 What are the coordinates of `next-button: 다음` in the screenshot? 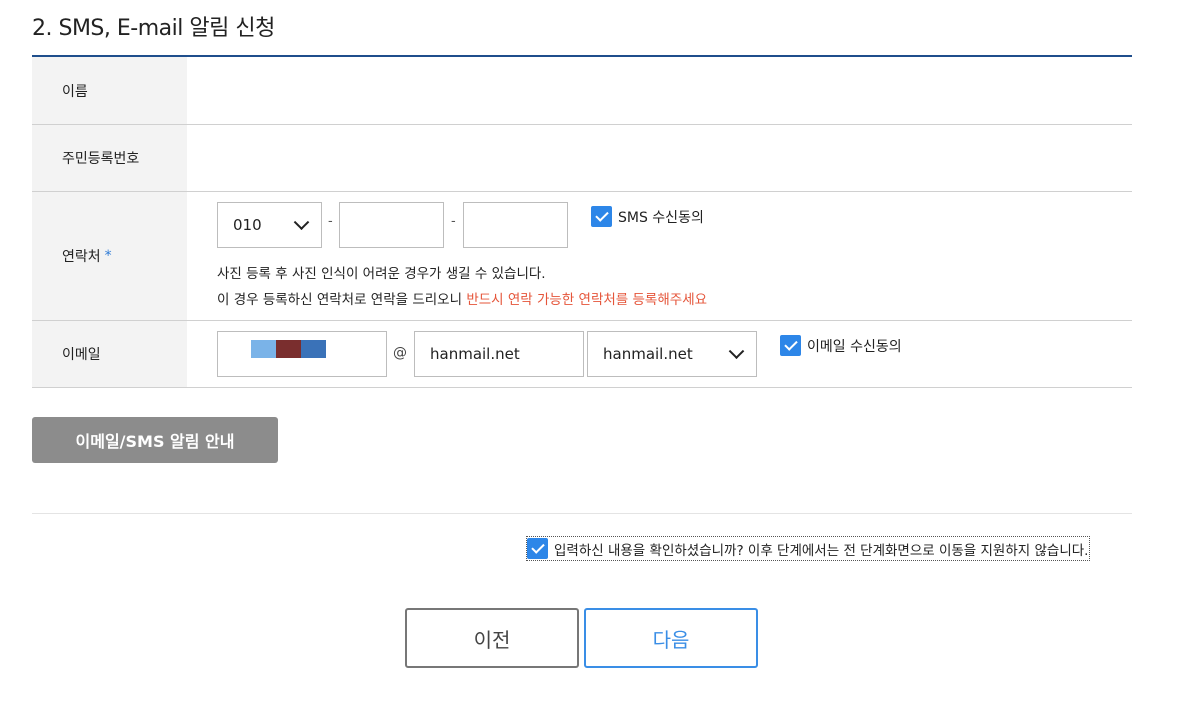 It's located at (671, 638).